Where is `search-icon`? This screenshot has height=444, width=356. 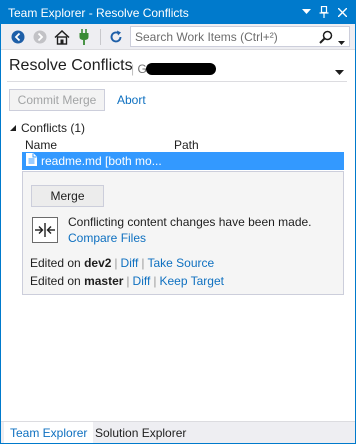 search-icon is located at coordinates (326, 38).